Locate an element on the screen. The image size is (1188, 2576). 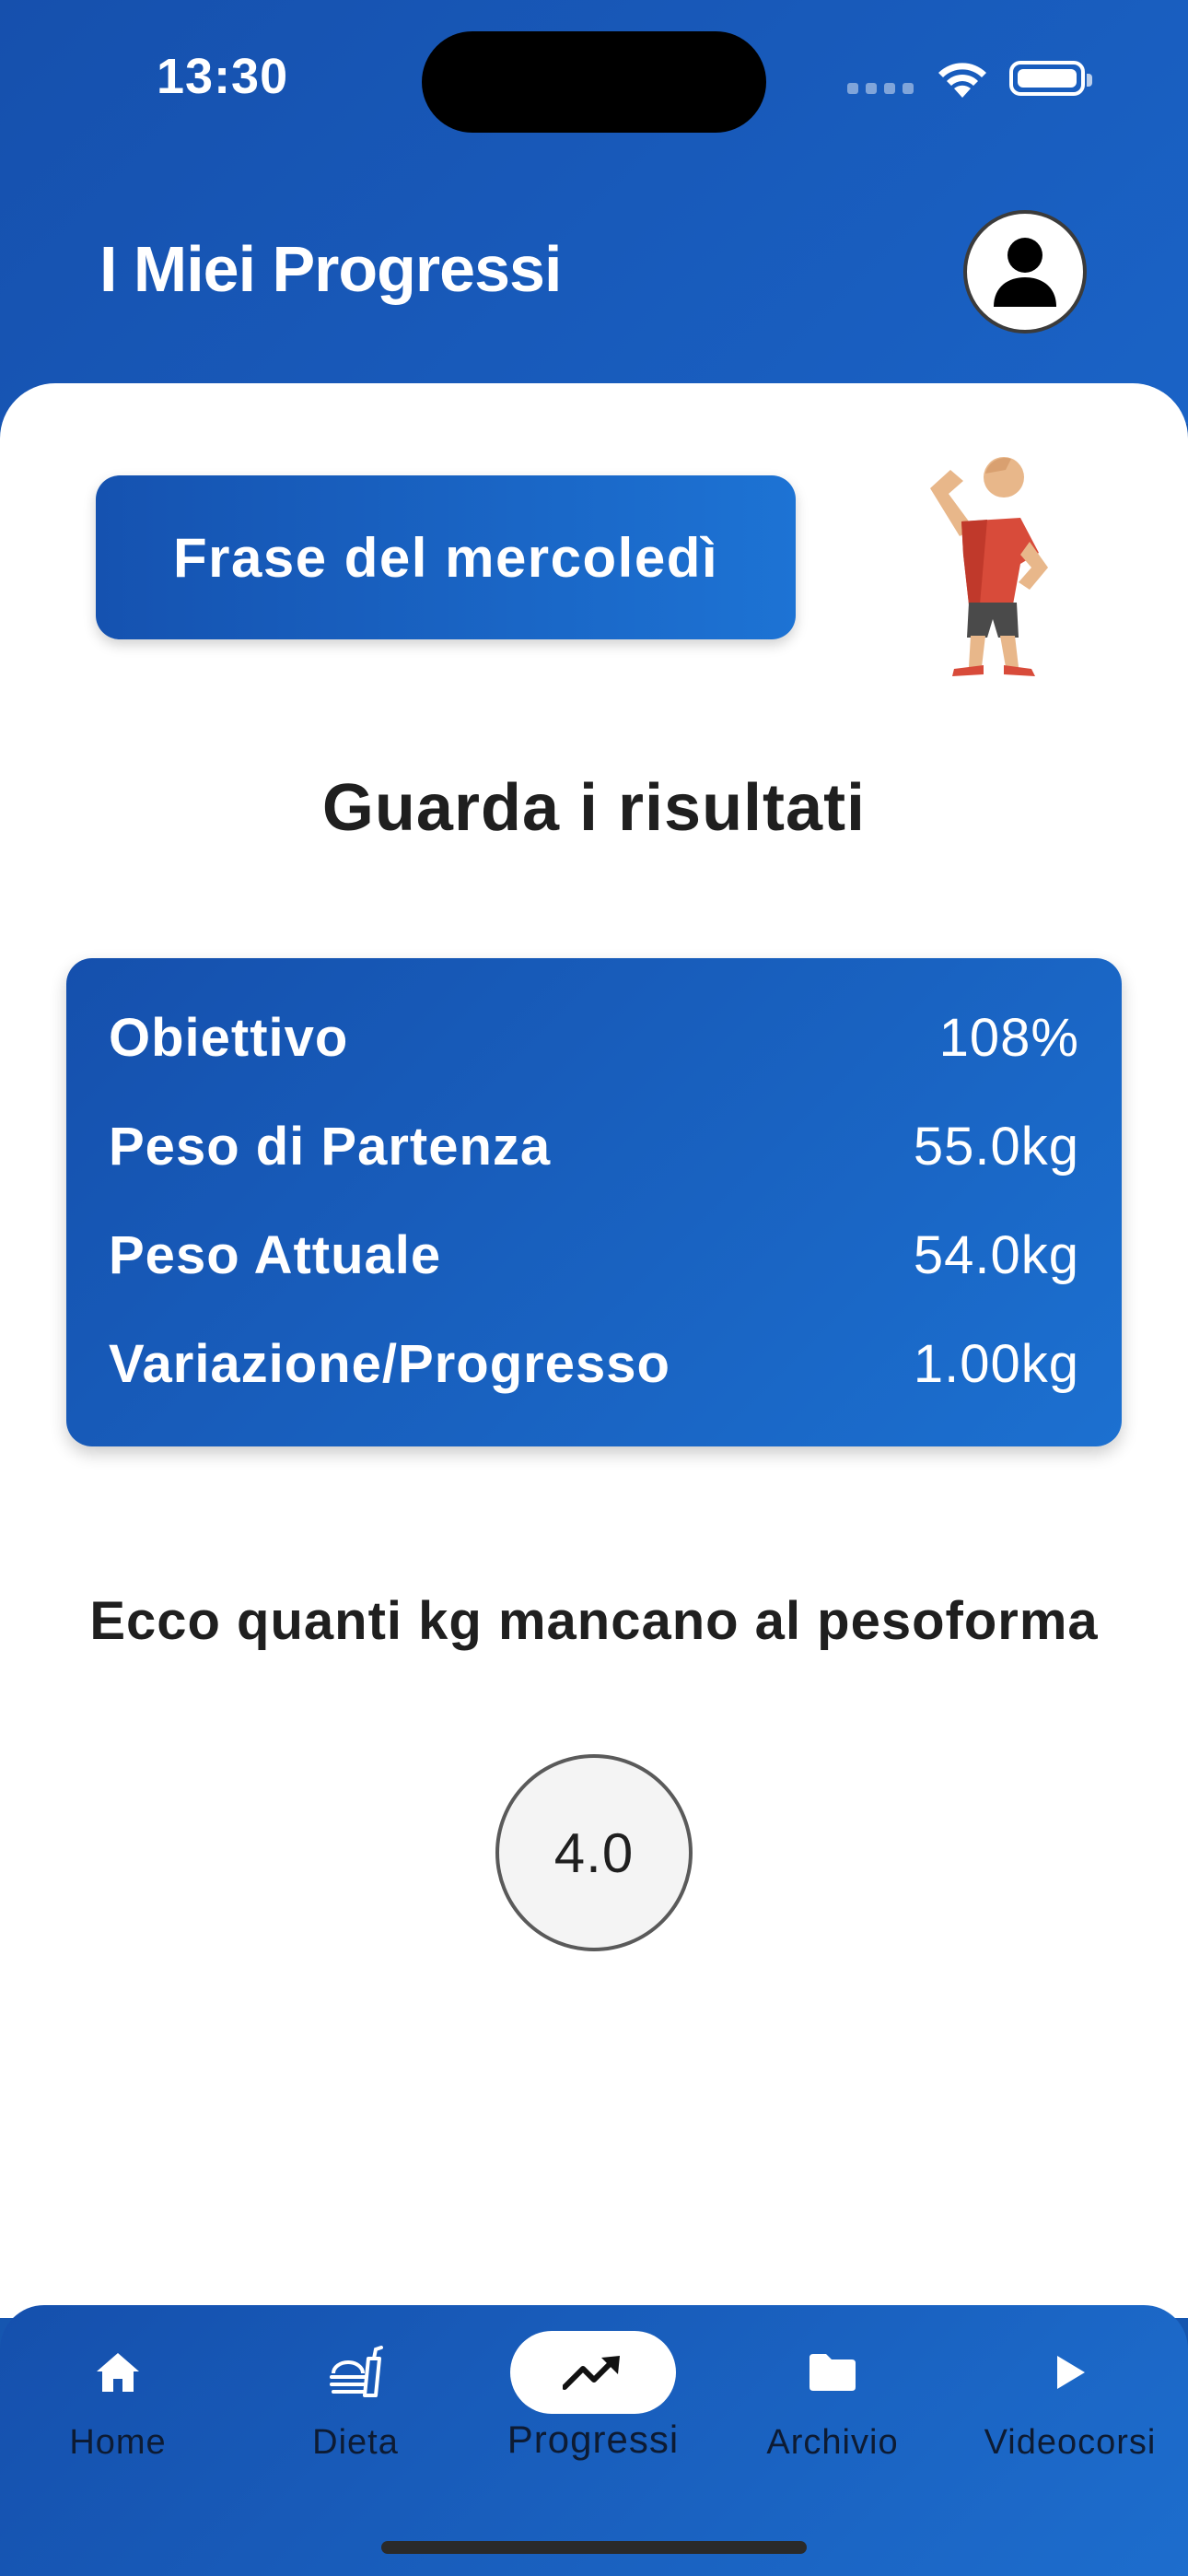
dynamic-island is located at coordinates (594, 82).